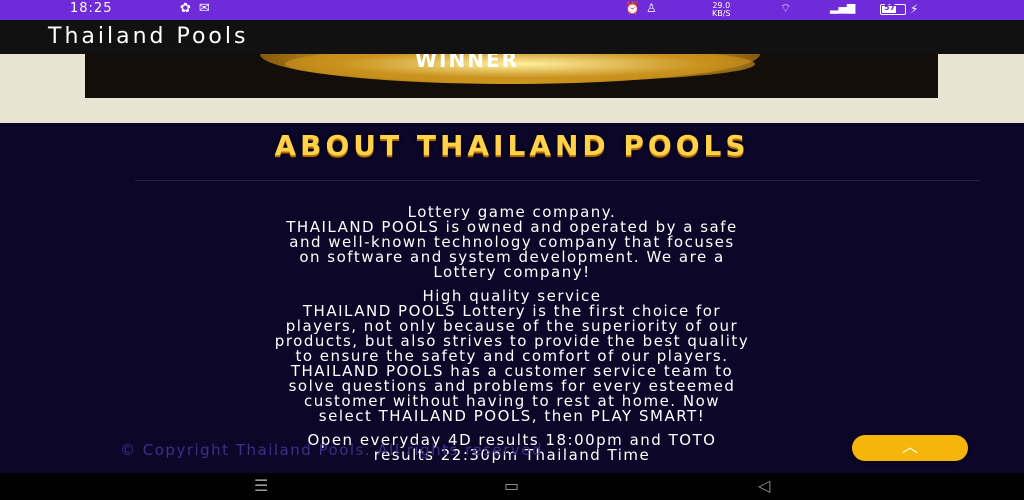 The height and width of the screenshot is (500, 1024). I want to click on chevron-up-icon: ︿, so click(909, 446).